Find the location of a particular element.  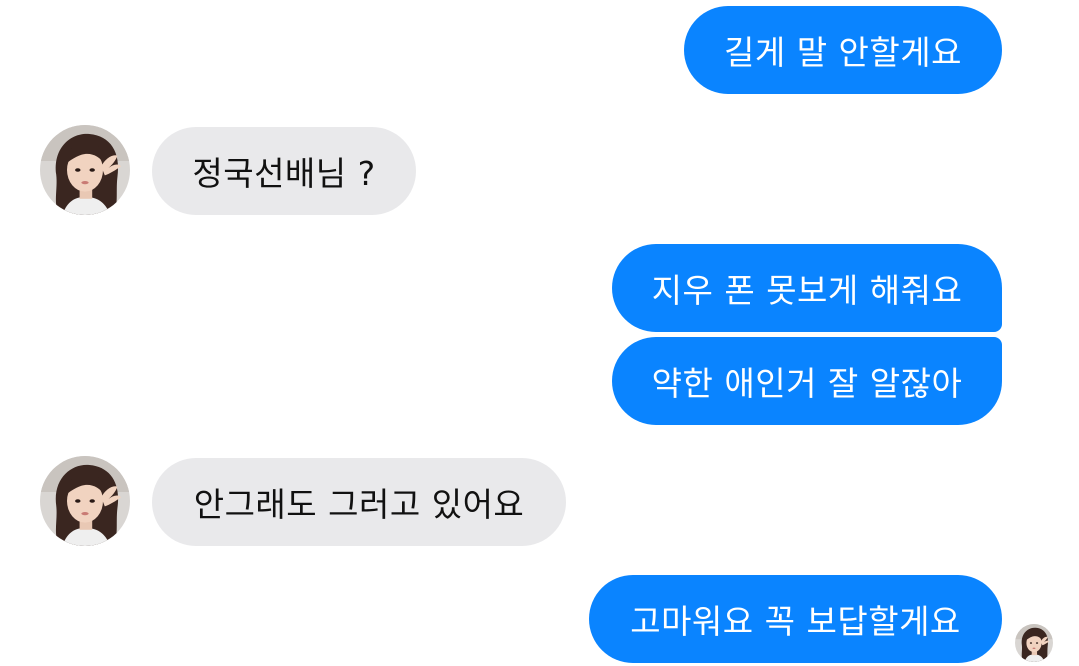

message-bubble-sent: 길게 말 안할게요 is located at coordinates (843, 50).